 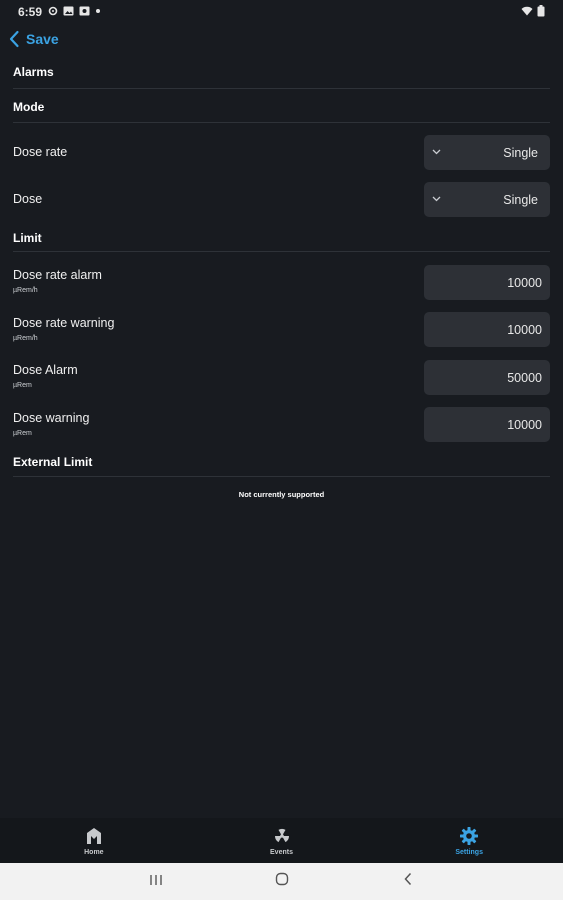 I want to click on bottom-nav: Home Events Settings, so click(x=281, y=840).